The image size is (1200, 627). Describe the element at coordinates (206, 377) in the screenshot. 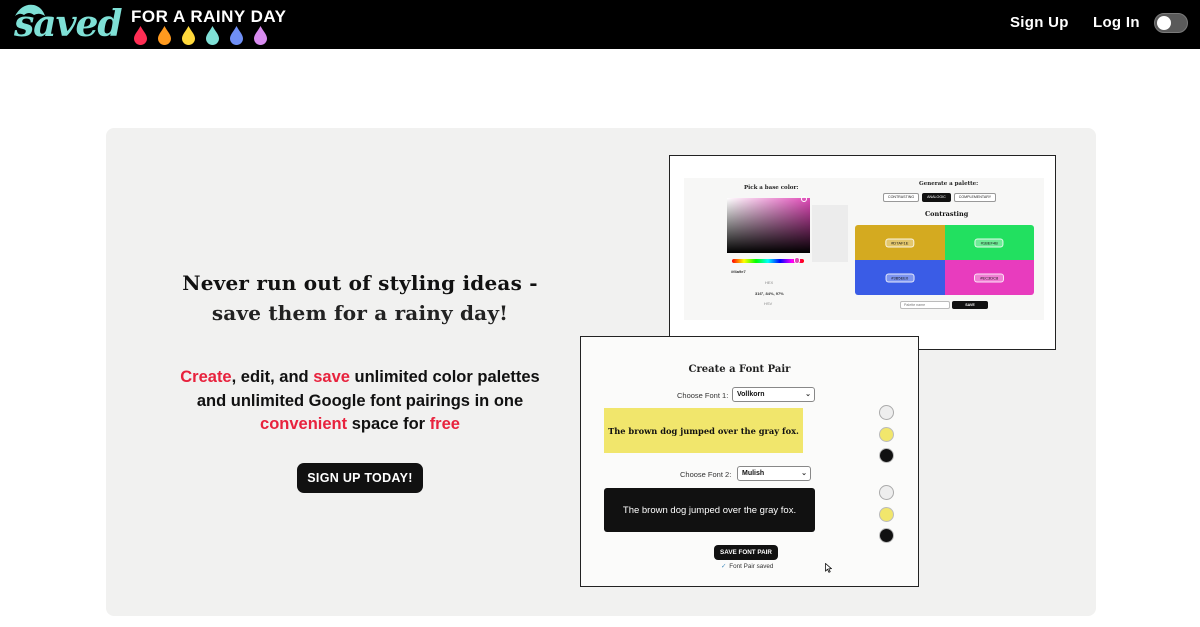

I see `highlight-create: Create` at that location.